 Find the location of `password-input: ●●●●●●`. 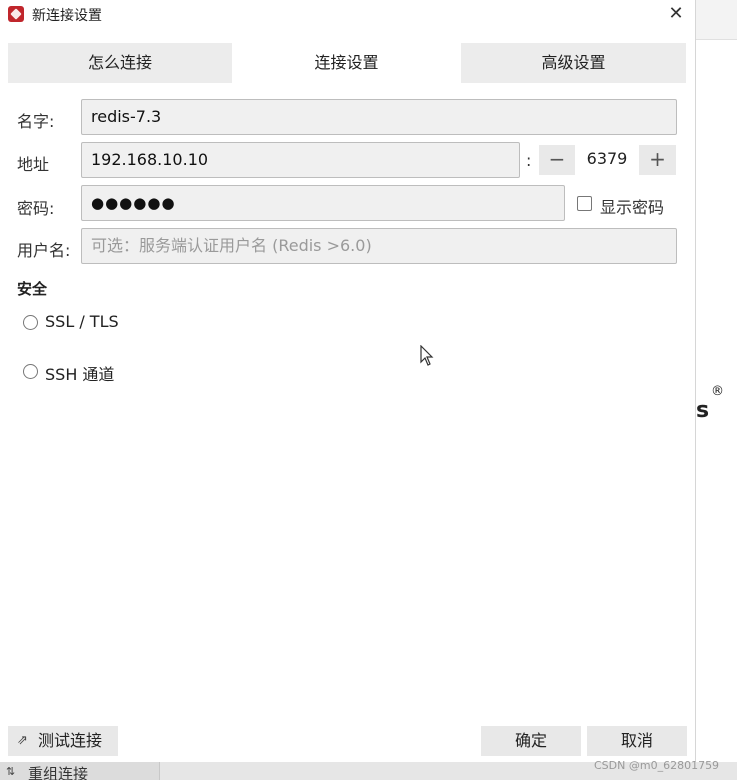

password-input: ●●●●●● is located at coordinates (323, 203).